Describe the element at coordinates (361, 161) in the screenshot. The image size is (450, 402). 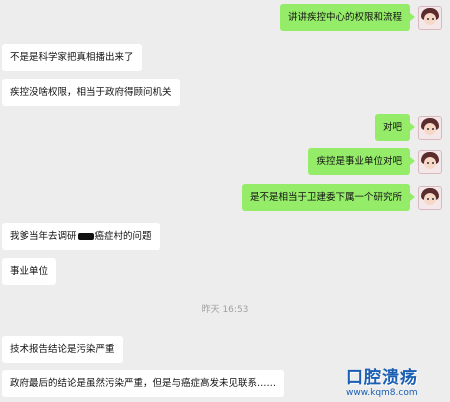
I see `message-bubble: 疾控是事业单位对吧` at that location.